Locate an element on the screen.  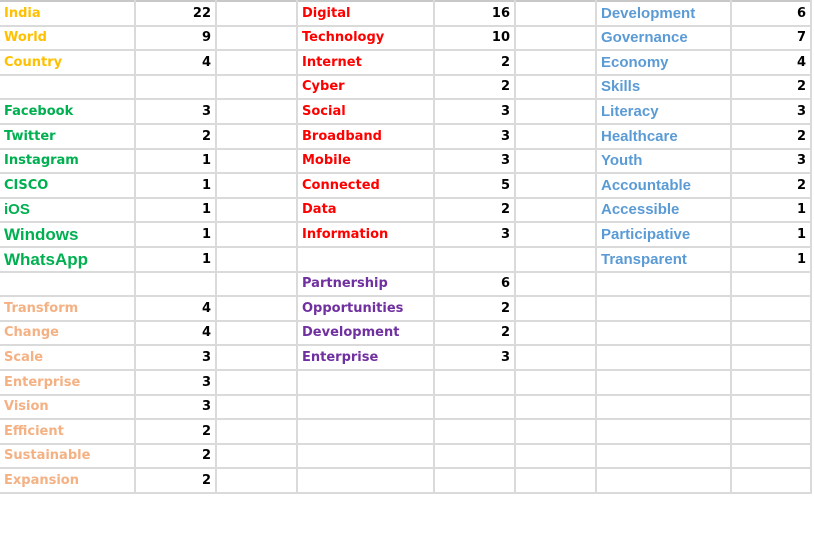
cell-count-col-b: 22 is located at coordinates (175, 13).